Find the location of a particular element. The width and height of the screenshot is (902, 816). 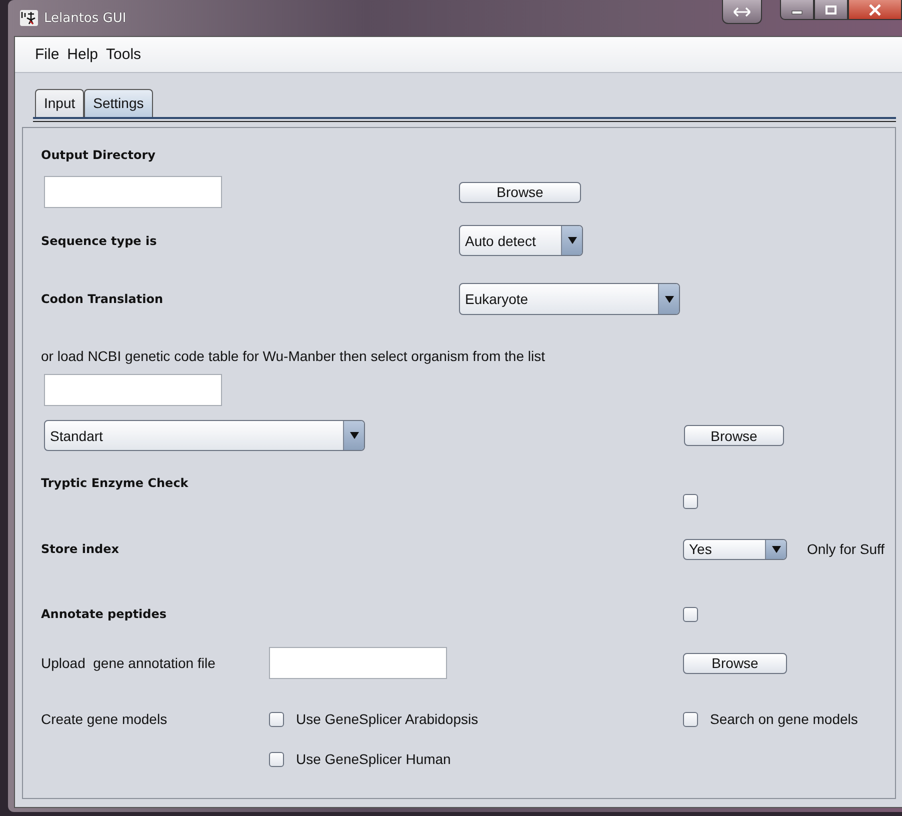

close-icon is located at coordinates (875, 10).